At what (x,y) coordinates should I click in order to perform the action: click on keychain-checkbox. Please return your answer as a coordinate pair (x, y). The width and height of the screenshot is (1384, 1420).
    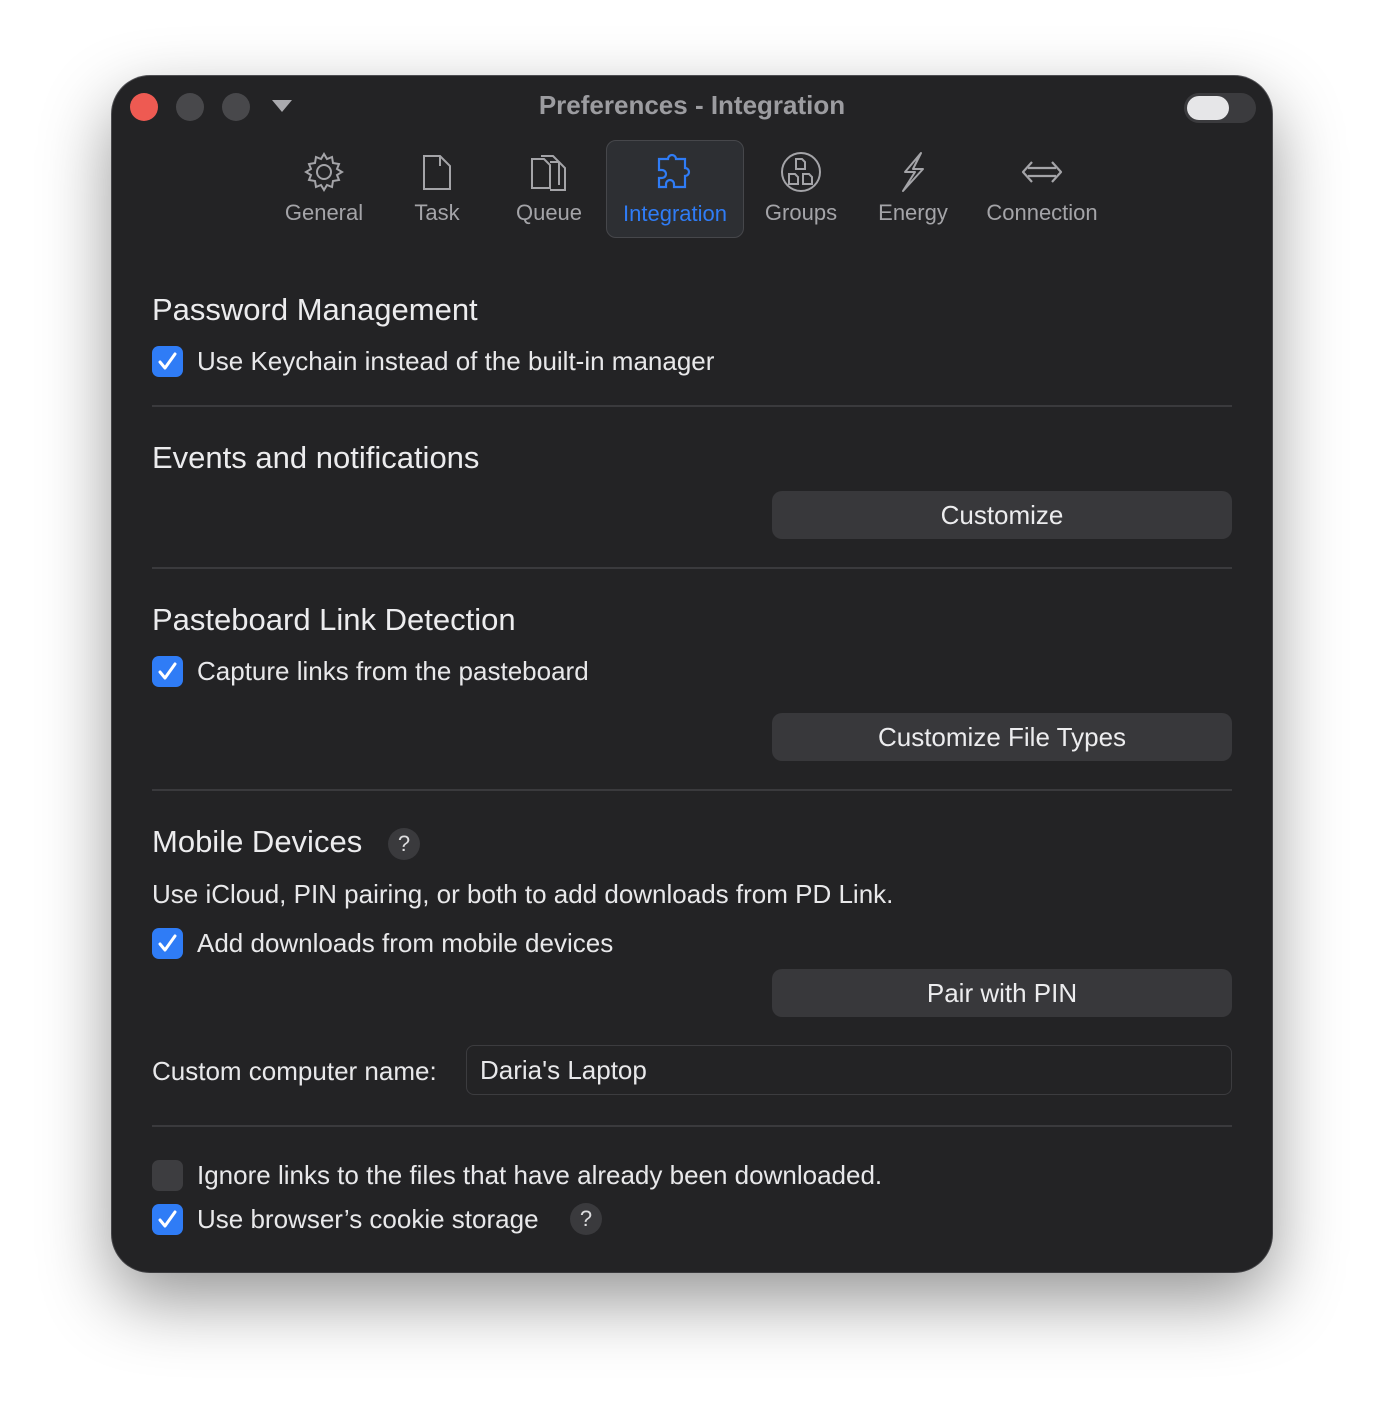
    Looking at the image, I should click on (167, 361).